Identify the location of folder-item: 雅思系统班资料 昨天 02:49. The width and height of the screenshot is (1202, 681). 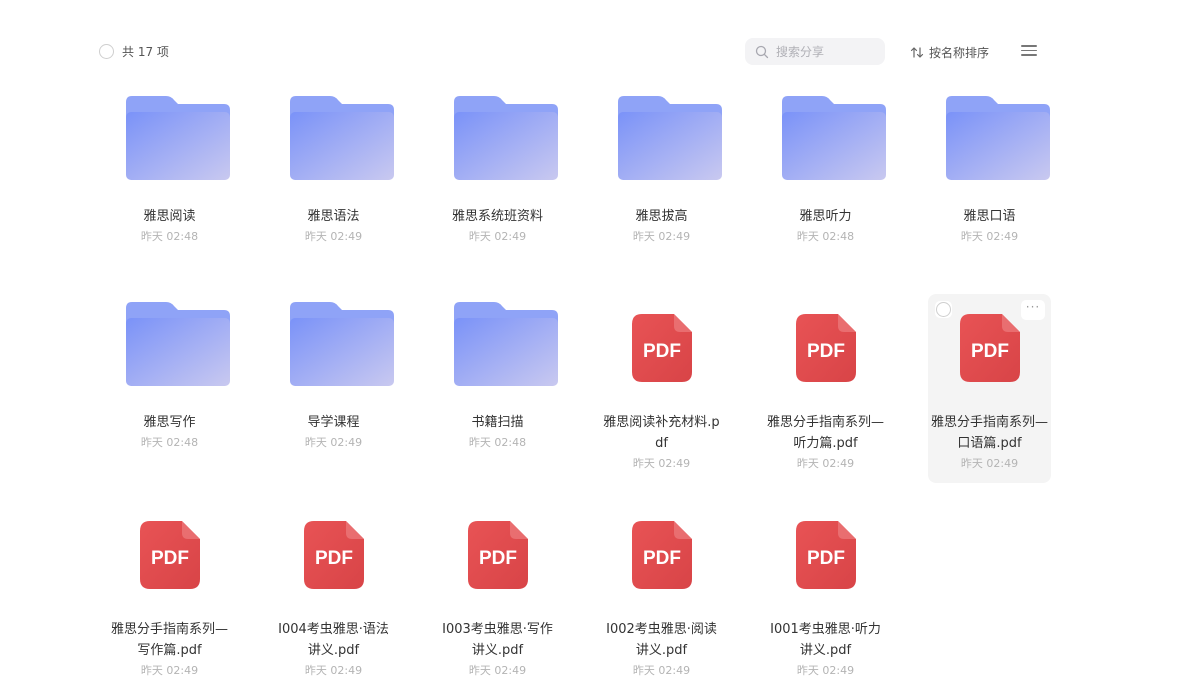
(497, 173).